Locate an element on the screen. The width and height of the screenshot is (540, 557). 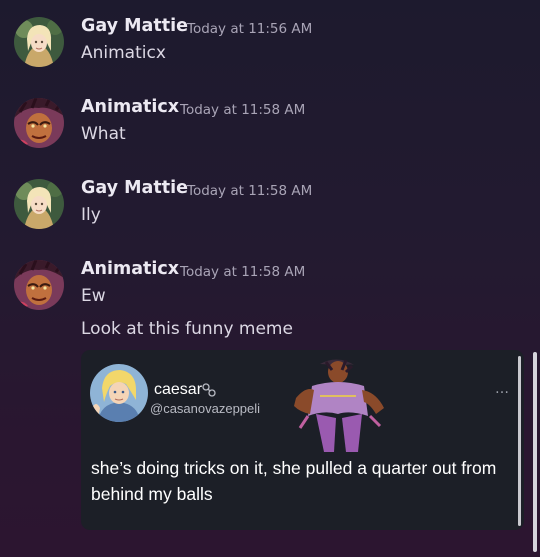
message-text: Ew is located at coordinates (93, 296).